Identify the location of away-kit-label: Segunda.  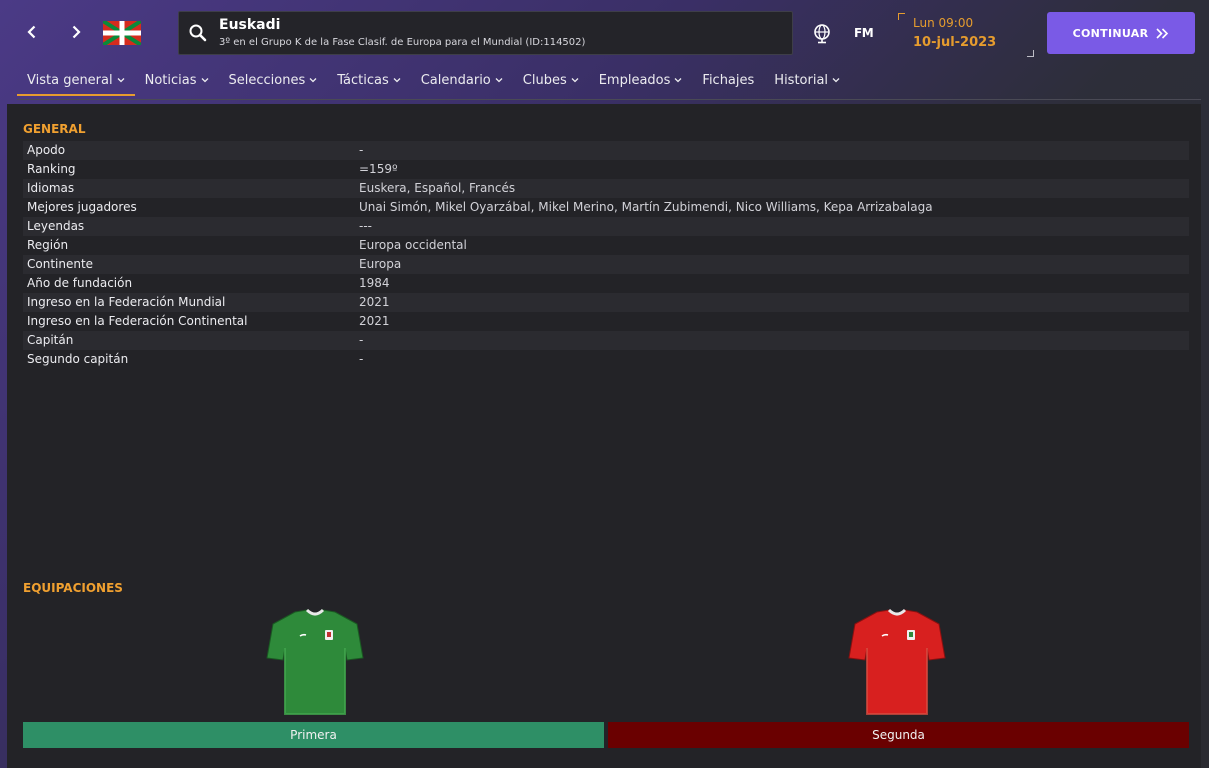
(898, 735).